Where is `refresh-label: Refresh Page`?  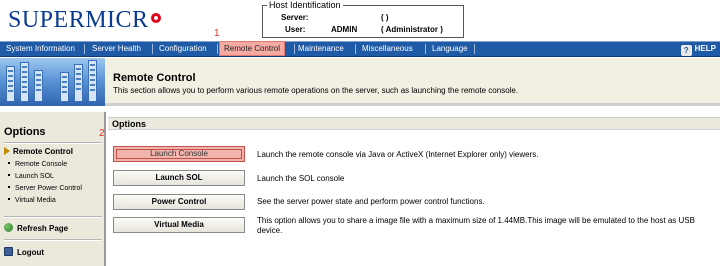 refresh-label: Refresh Page is located at coordinates (43, 228).